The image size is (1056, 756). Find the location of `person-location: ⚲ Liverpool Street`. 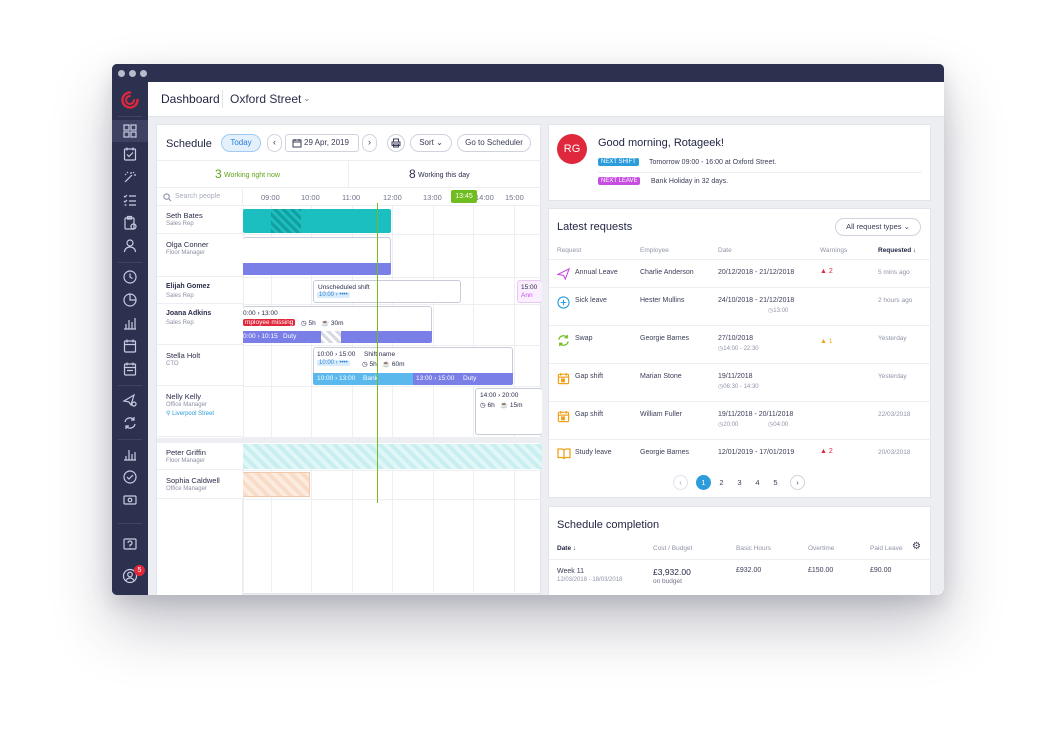

person-location: ⚲ Liverpool Street is located at coordinates (190, 413).